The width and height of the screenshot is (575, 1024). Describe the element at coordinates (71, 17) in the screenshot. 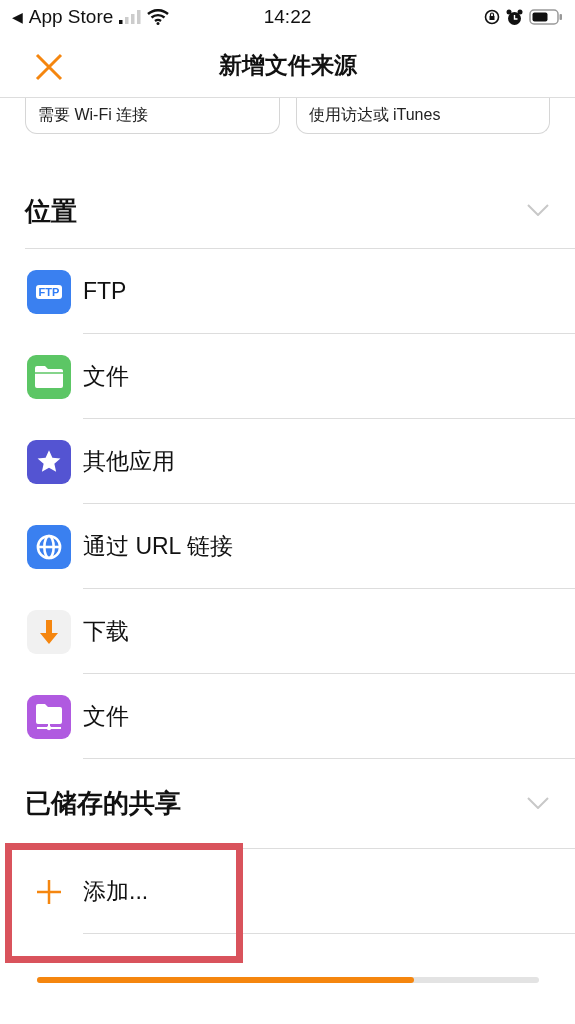

I see `back-app-label: App Store` at that location.